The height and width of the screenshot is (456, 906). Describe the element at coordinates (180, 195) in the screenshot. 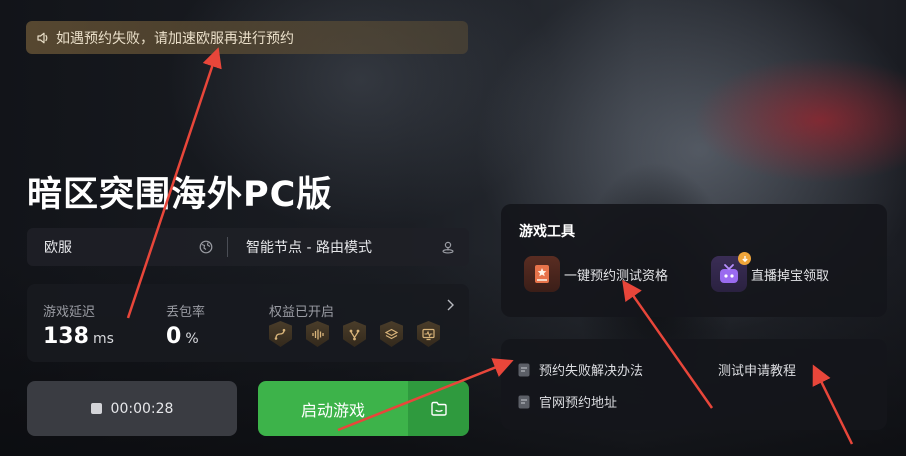

I see `game-title: 暗区突围海外PC版` at that location.